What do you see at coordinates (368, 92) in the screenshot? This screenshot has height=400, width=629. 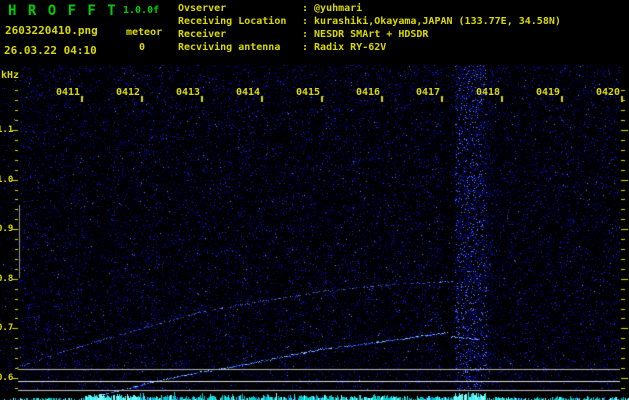 I see `time-axis-label: 0416` at bounding box center [368, 92].